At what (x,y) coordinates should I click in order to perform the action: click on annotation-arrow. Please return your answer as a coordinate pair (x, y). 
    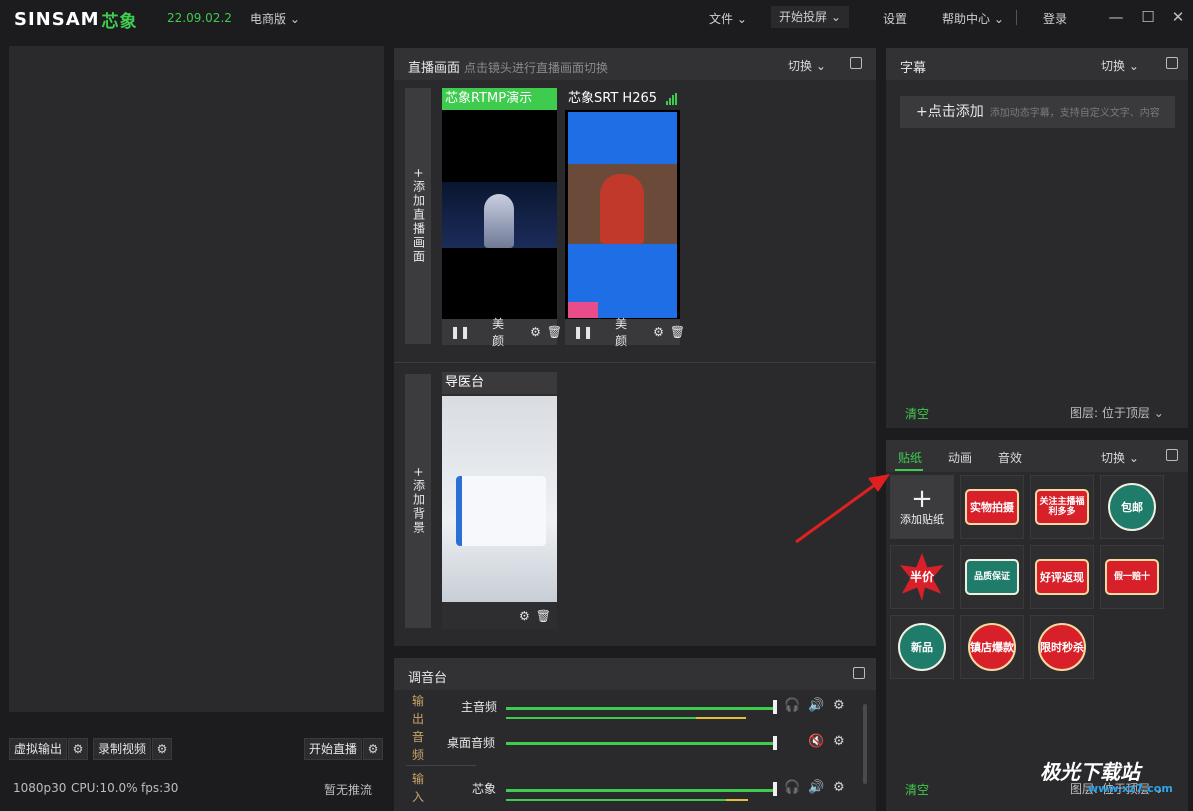
    Looking at the image, I should click on (842, 509).